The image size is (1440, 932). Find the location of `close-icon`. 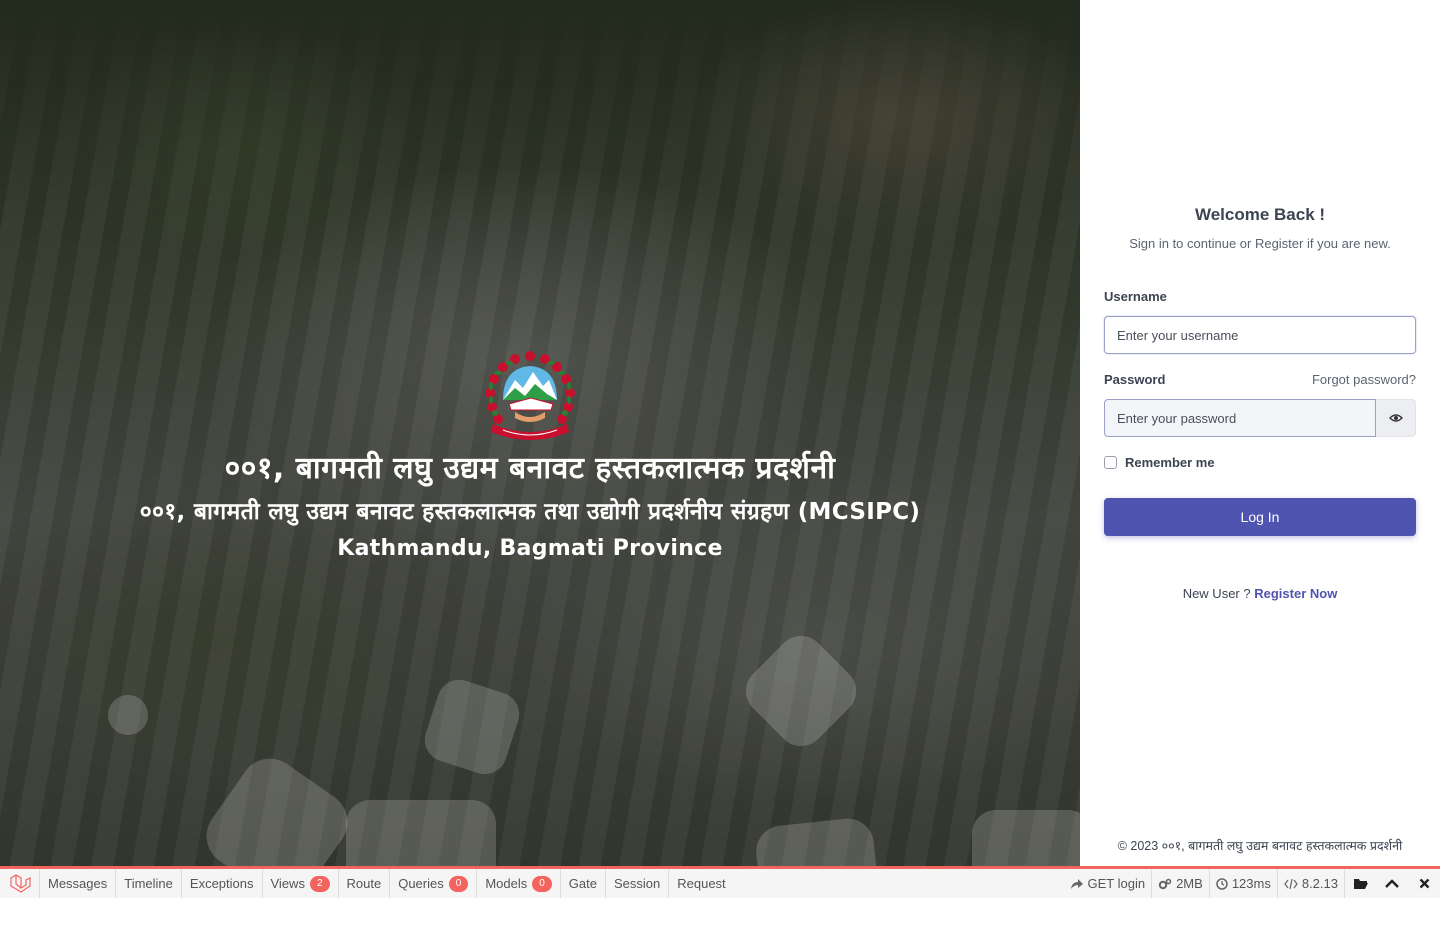

close-icon is located at coordinates (1424, 883).